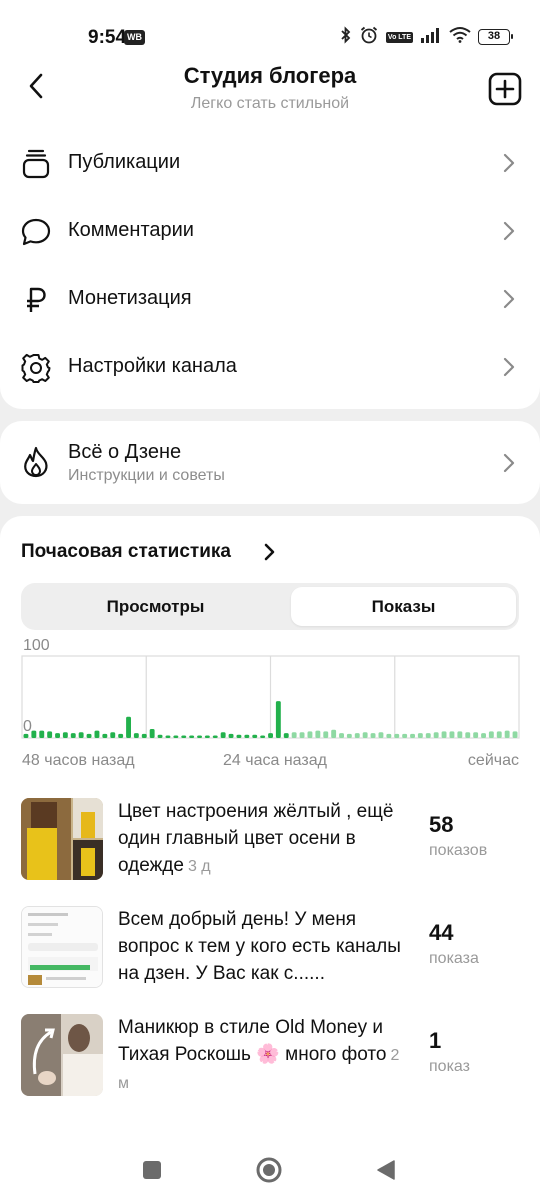 Image resolution: width=540 pixels, height=1200 pixels. What do you see at coordinates (270, 231) in the screenshot?
I see `menu-item-comments: Комментарии` at bounding box center [270, 231].